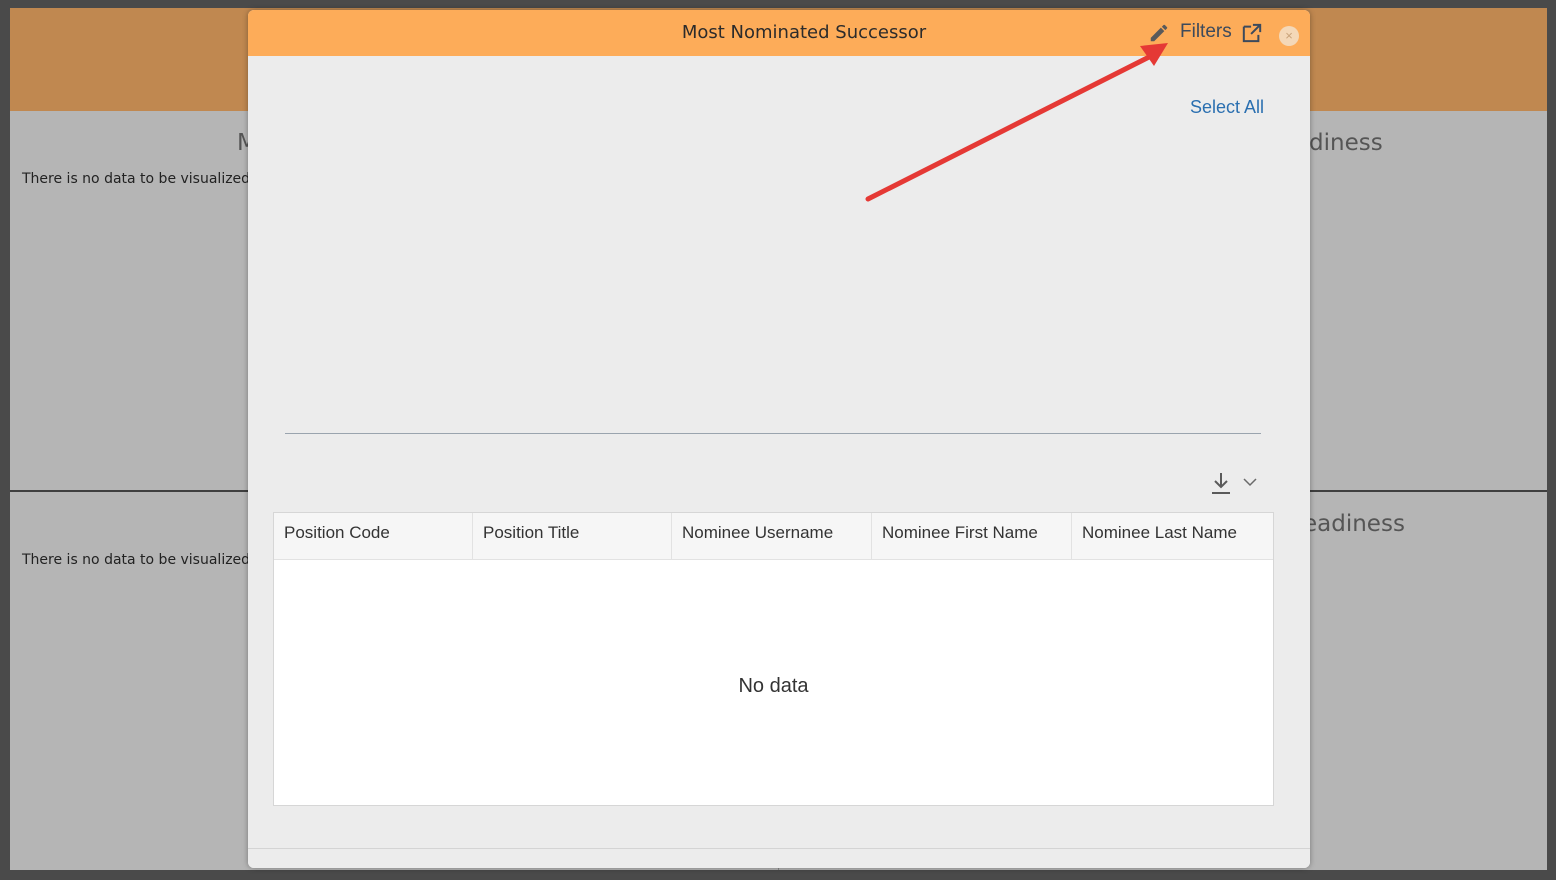  Describe the element at coordinates (1221, 483) in the screenshot. I see `download-icon` at that location.